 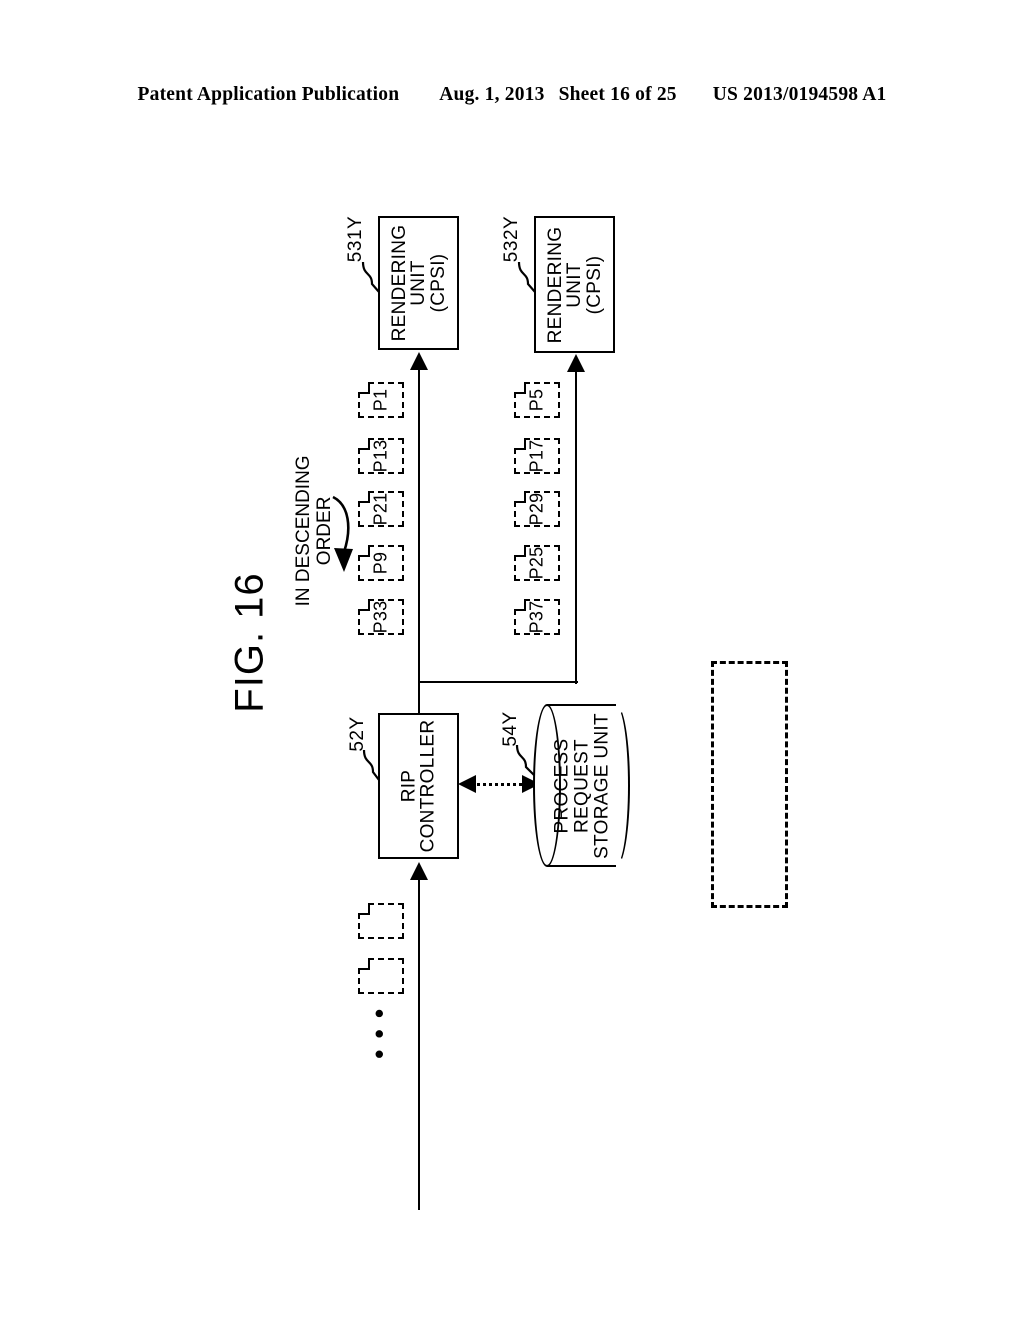 I want to click on header-date: Aug. 1, 2013, so click(x=492, y=94).